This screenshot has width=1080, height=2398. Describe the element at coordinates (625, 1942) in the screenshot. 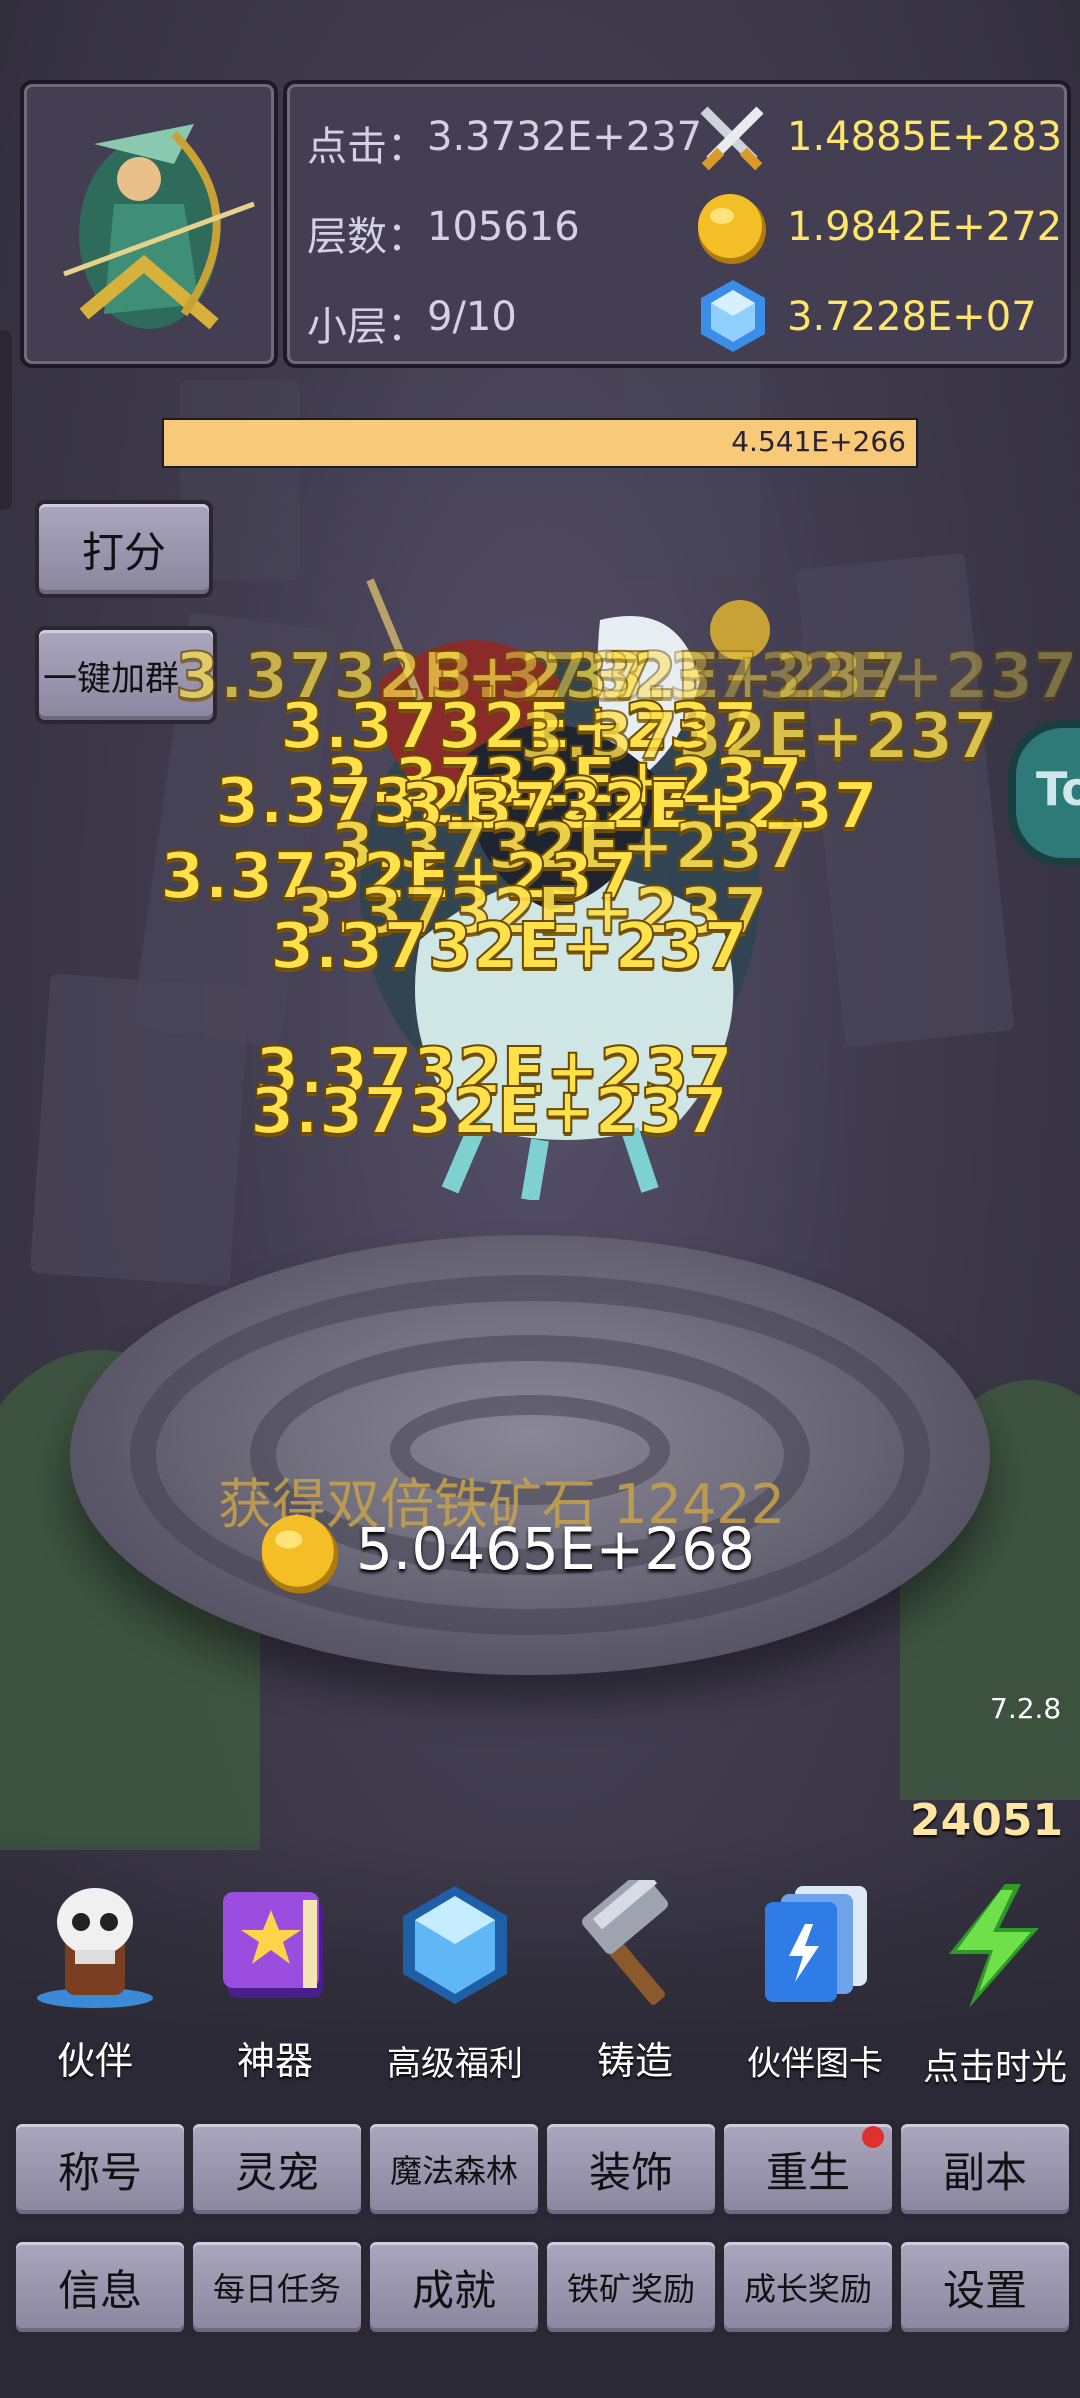

I see `hammer-icon` at that location.